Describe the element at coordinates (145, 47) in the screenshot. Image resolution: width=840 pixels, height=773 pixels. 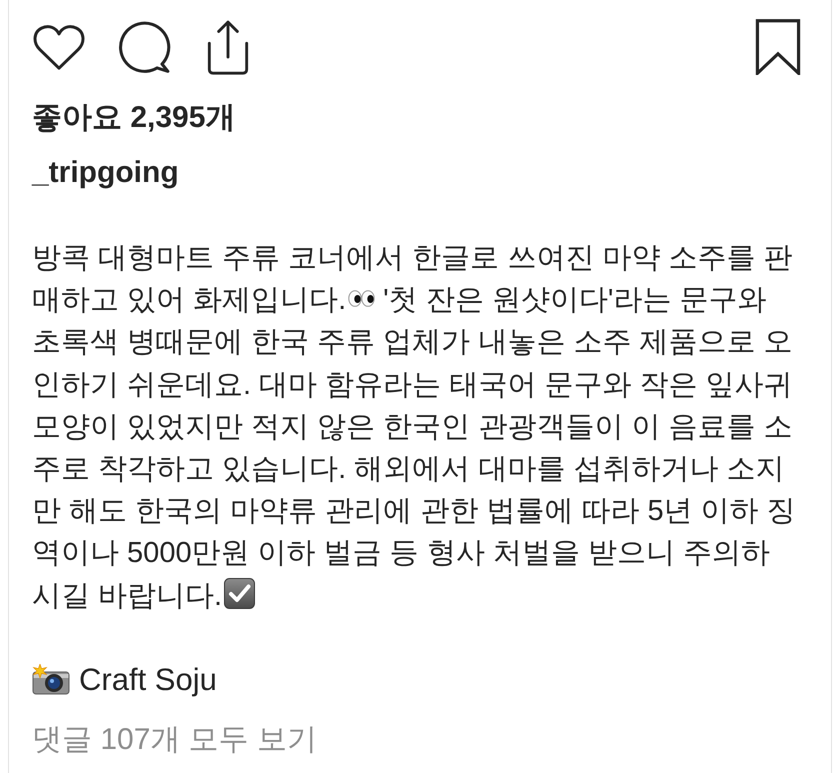
I see `comment-icon` at that location.